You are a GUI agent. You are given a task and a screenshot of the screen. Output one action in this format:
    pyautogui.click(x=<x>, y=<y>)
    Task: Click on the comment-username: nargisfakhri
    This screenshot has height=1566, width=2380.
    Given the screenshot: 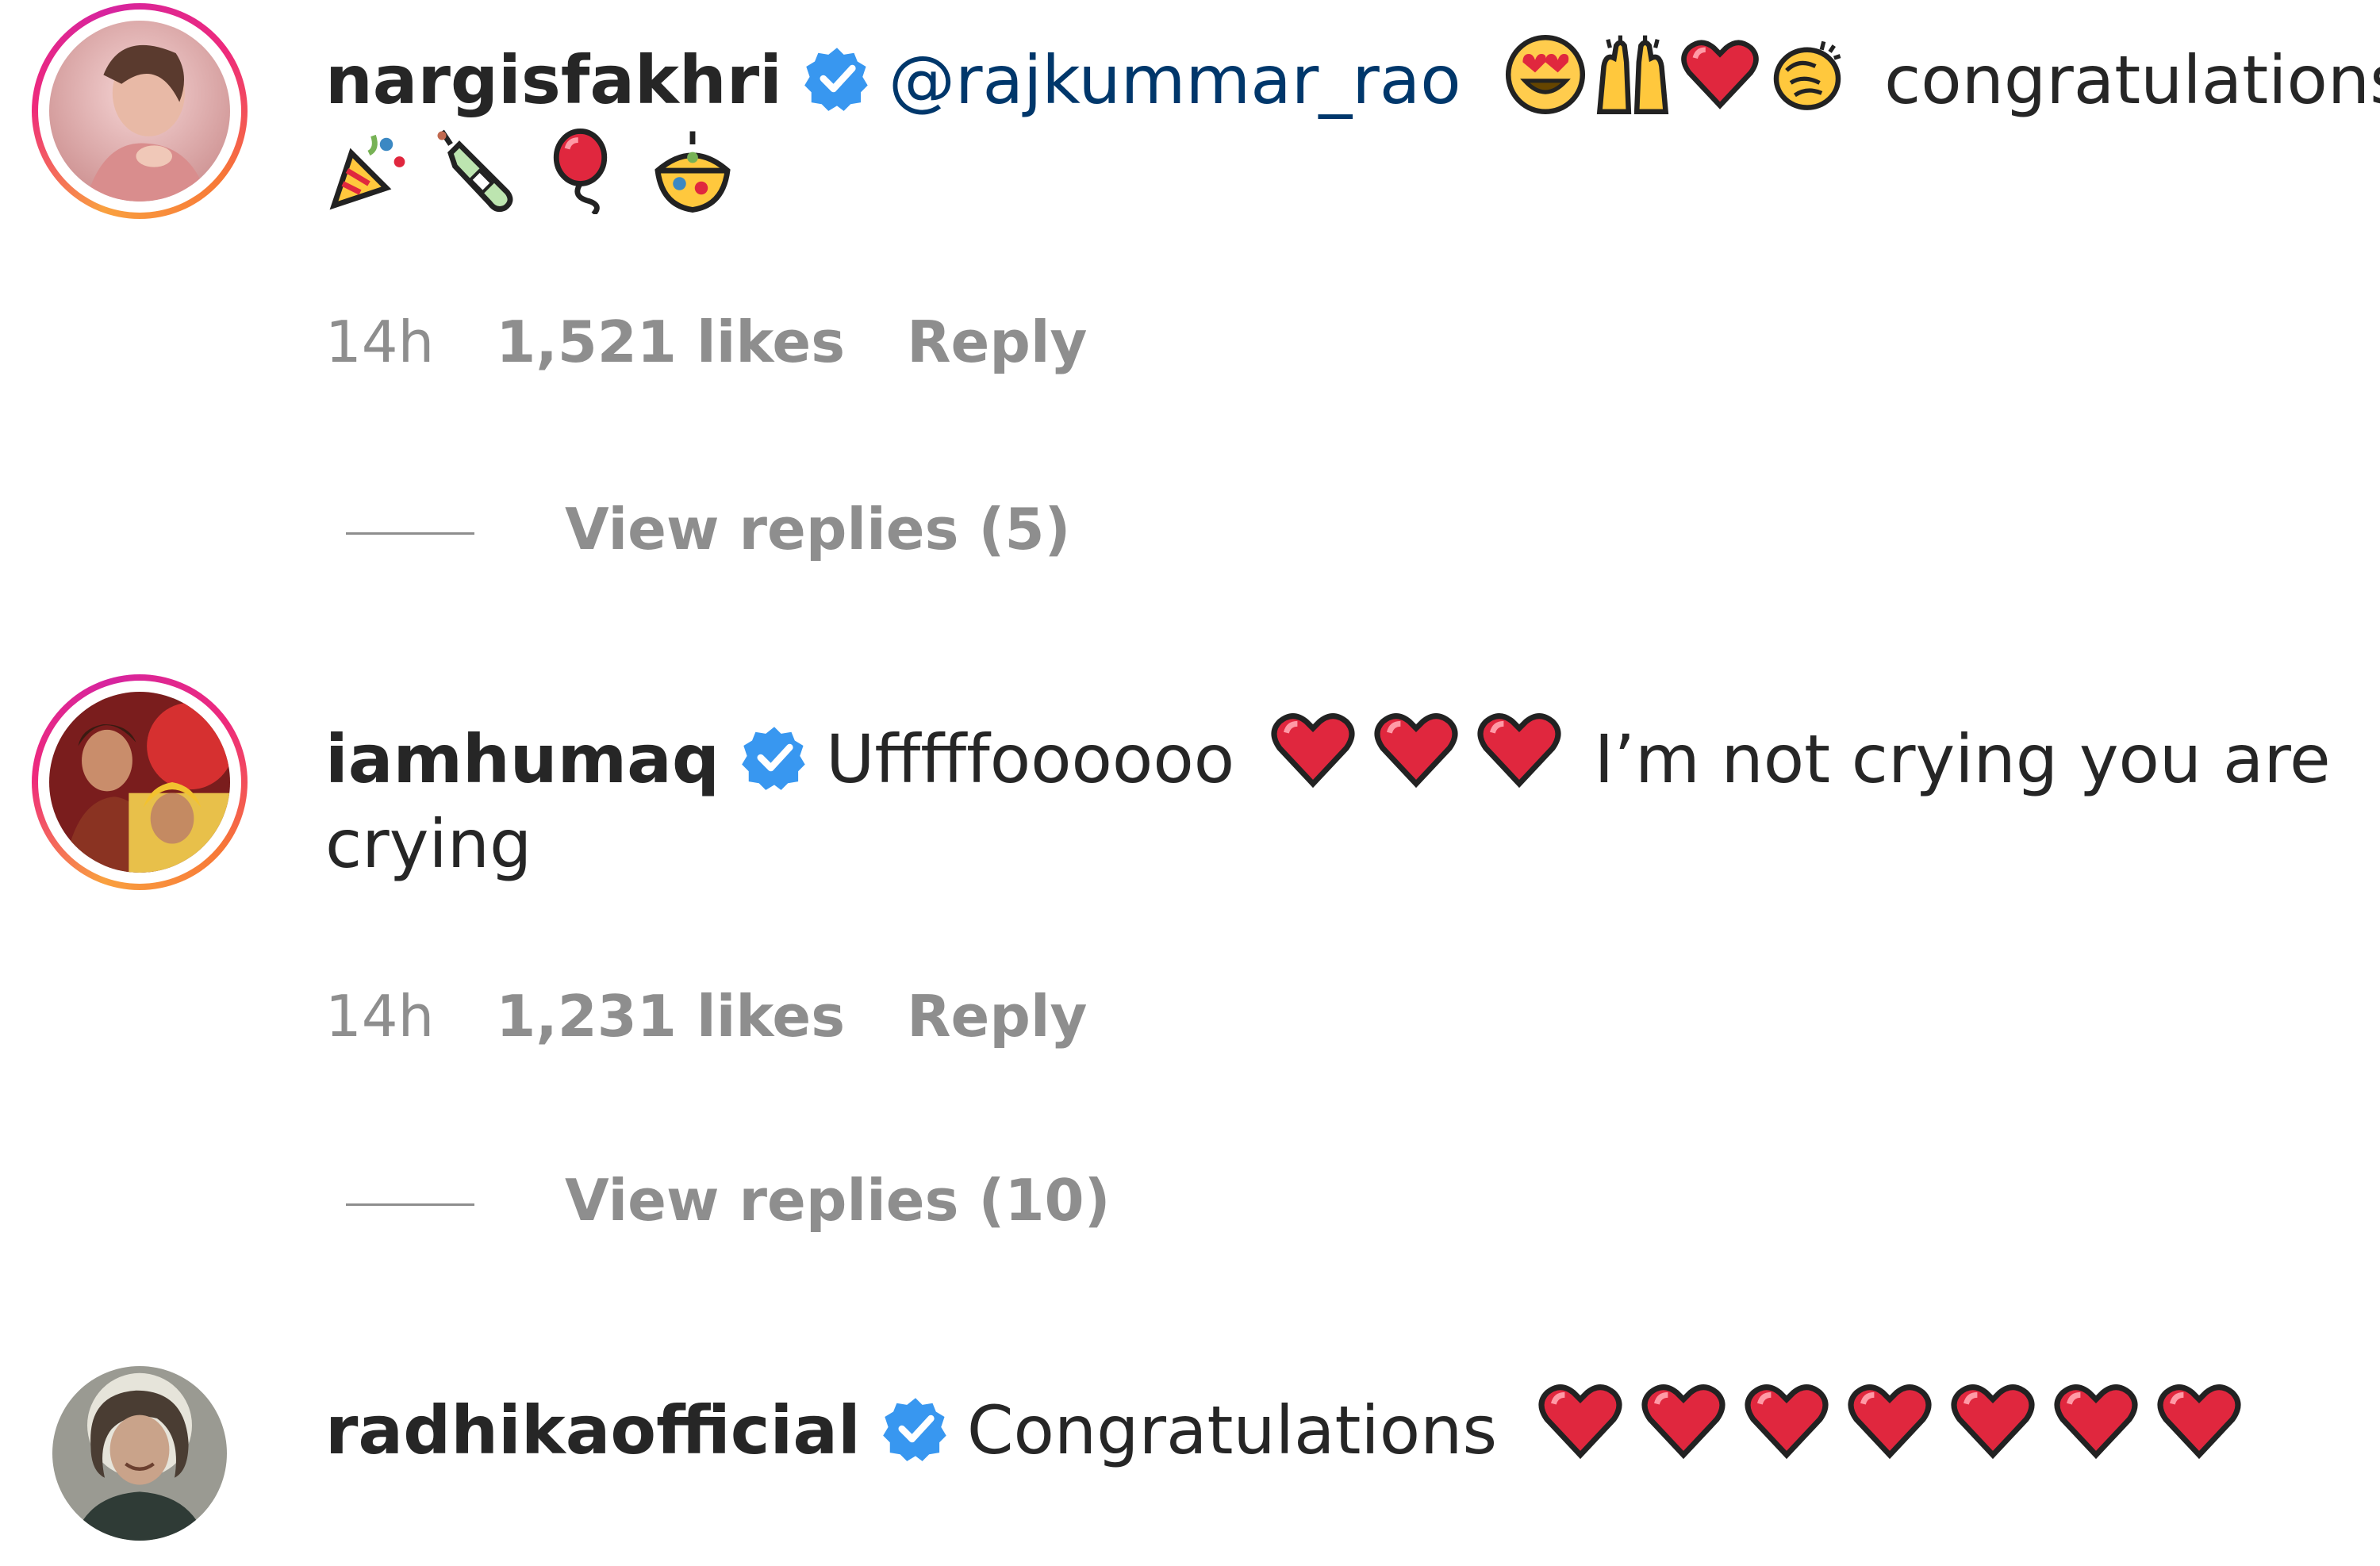 What is the action you would take?
    pyautogui.click(x=553, y=80)
    